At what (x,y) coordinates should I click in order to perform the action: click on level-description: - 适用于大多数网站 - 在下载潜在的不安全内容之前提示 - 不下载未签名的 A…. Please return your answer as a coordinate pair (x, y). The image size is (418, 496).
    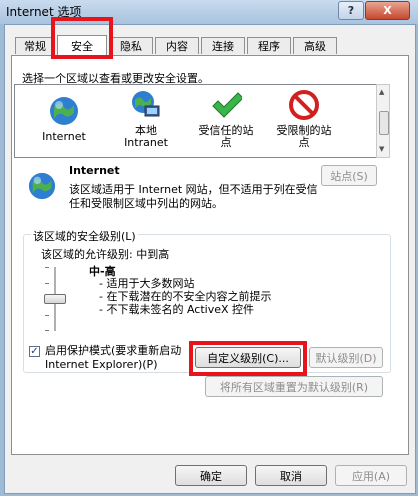
    Looking at the image, I should click on (185, 296).